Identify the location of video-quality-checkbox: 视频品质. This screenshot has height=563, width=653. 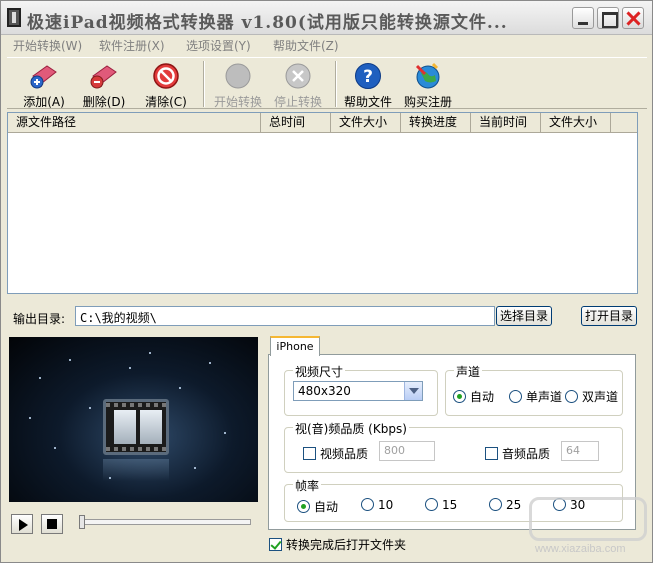
(335, 453).